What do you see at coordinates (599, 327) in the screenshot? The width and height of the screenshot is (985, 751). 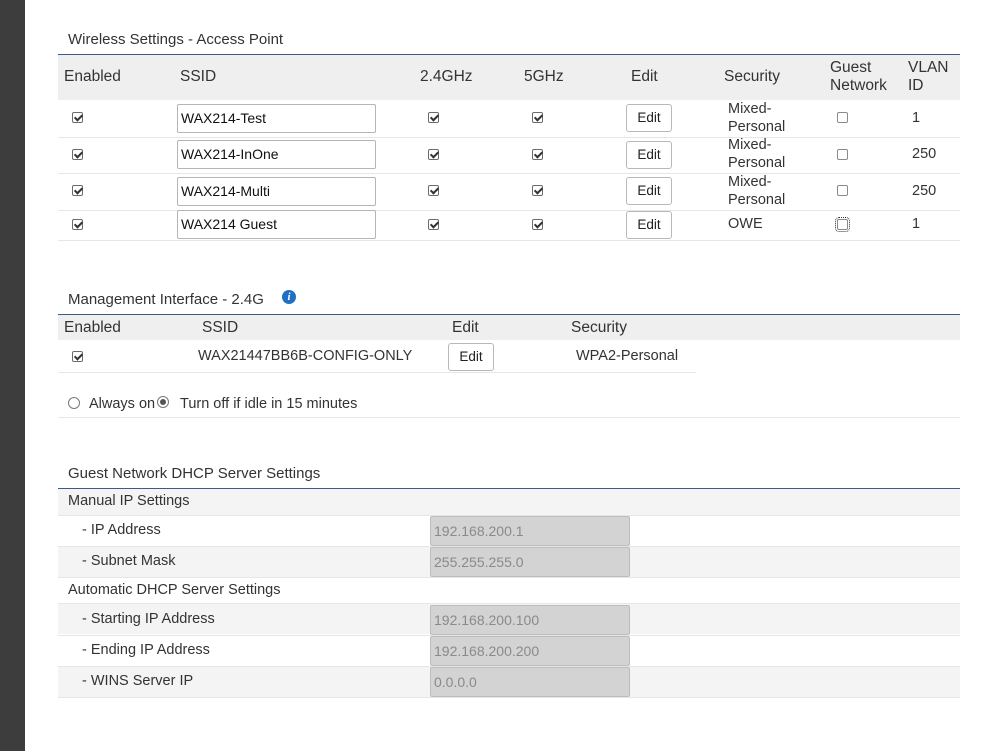 I see `mgmt-col-security-header: Security` at bounding box center [599, 327].